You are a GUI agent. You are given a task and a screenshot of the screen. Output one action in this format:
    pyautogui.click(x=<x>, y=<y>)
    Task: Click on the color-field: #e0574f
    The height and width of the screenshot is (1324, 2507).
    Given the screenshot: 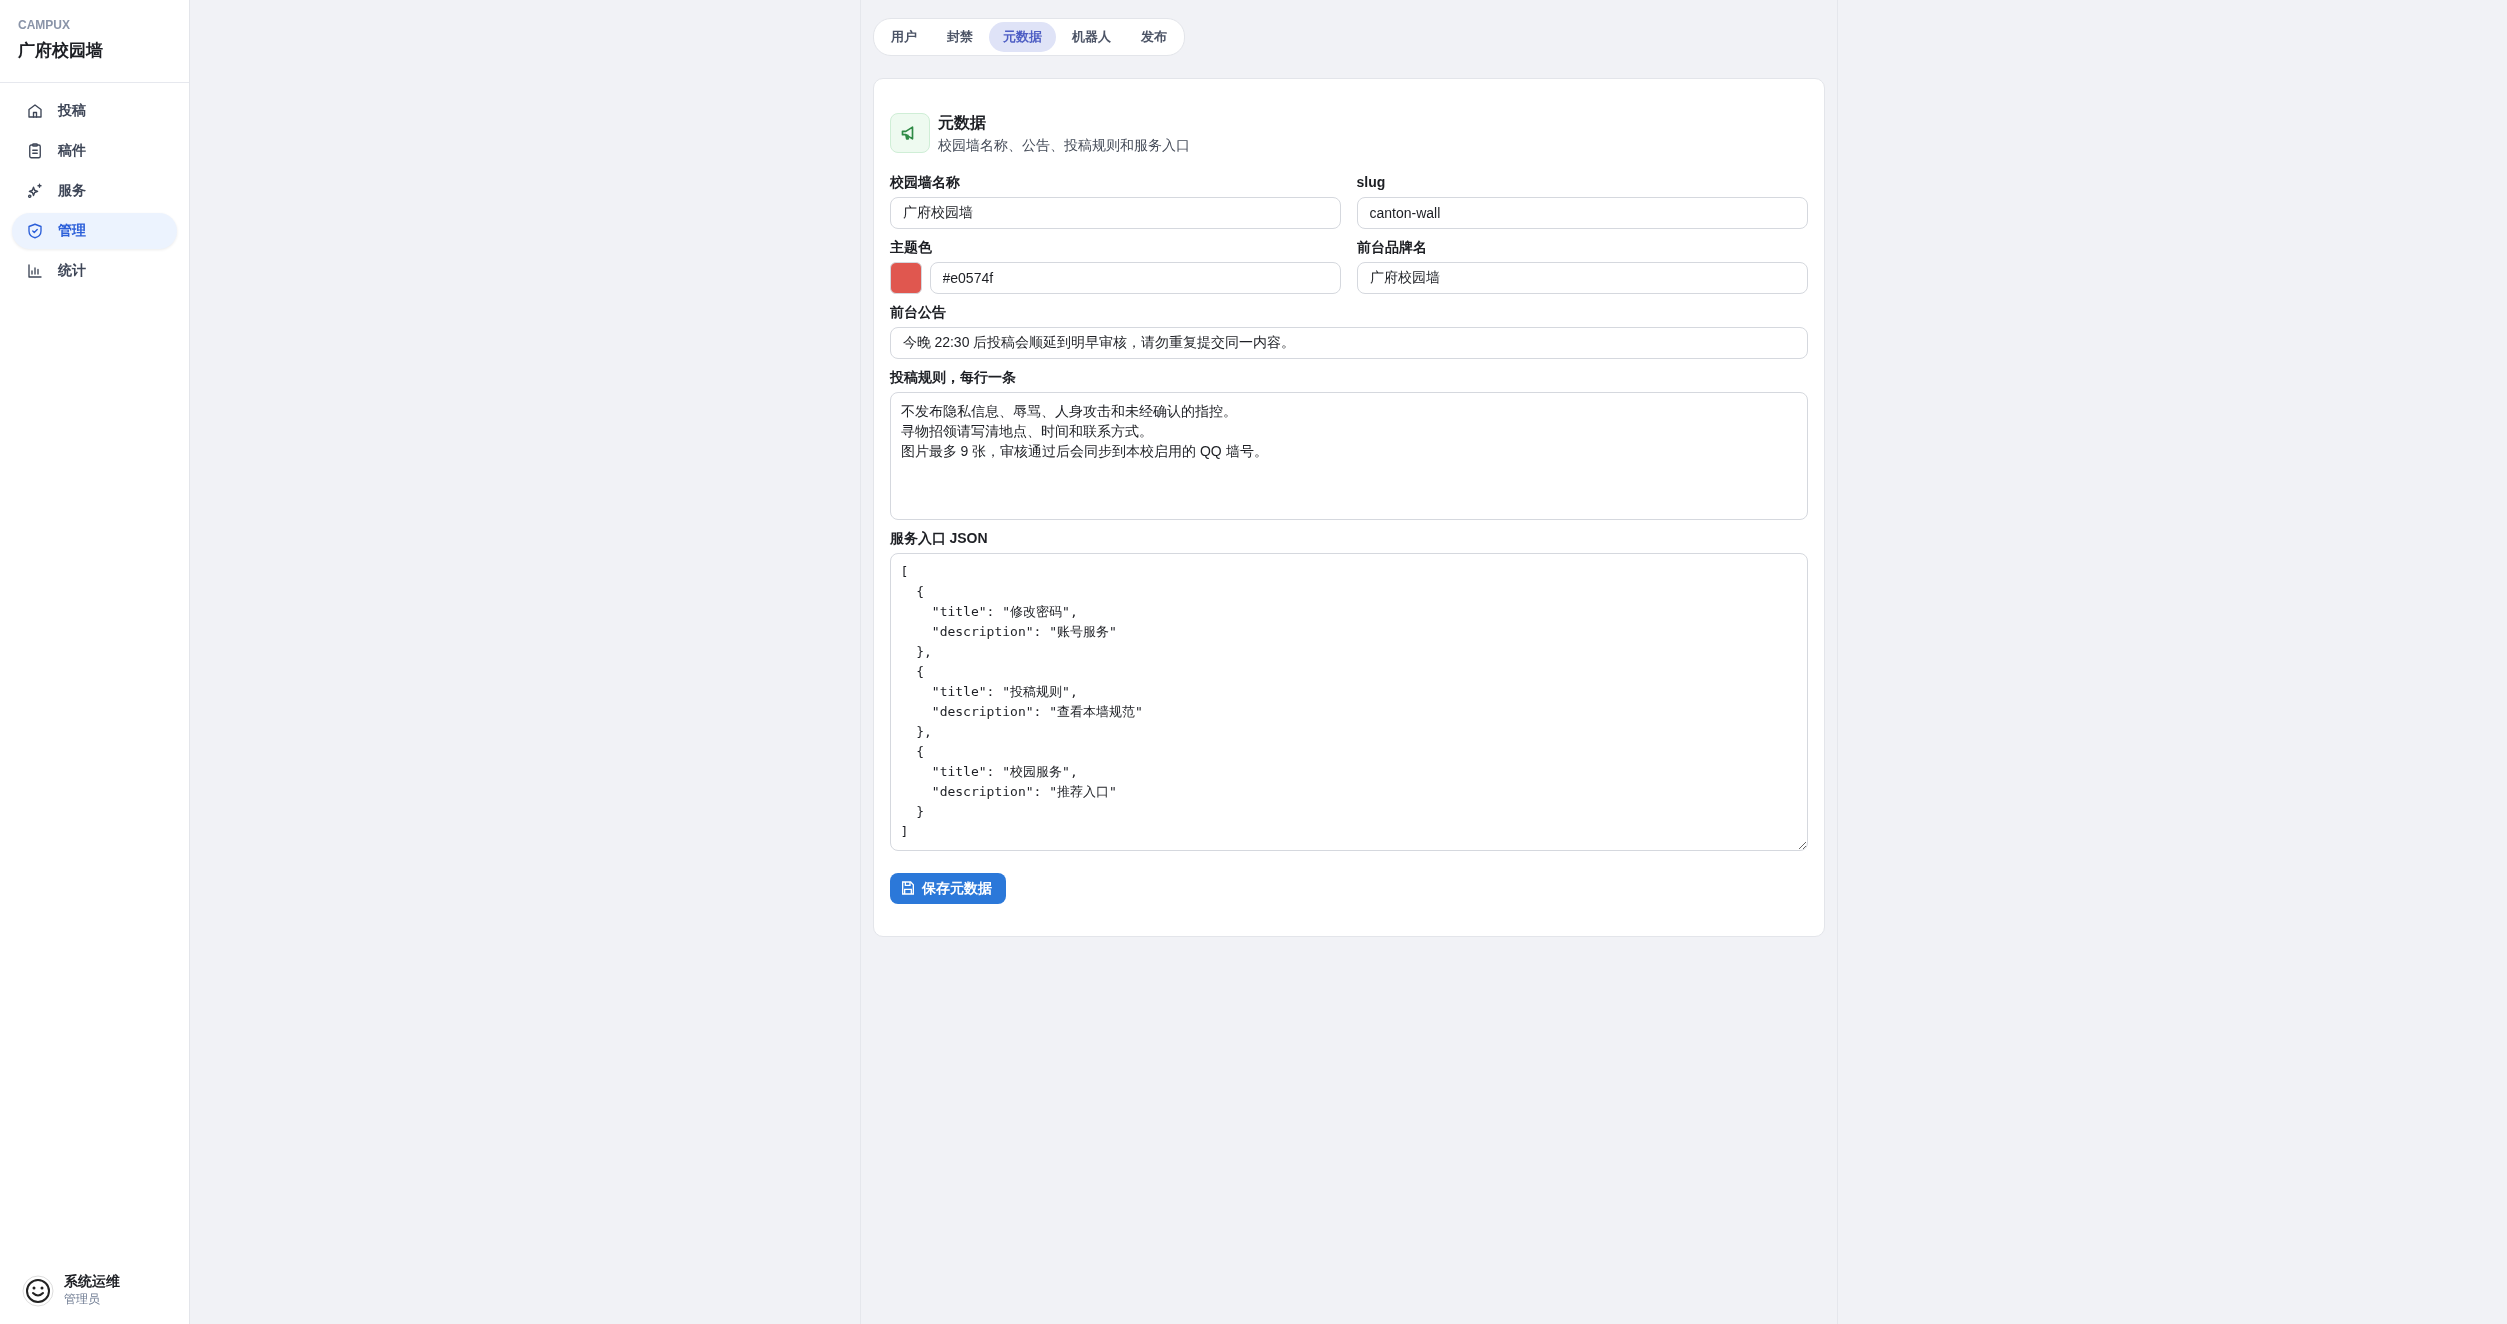 What is the action you would take?
    pyautogui.click(x=1135, y=277)
    